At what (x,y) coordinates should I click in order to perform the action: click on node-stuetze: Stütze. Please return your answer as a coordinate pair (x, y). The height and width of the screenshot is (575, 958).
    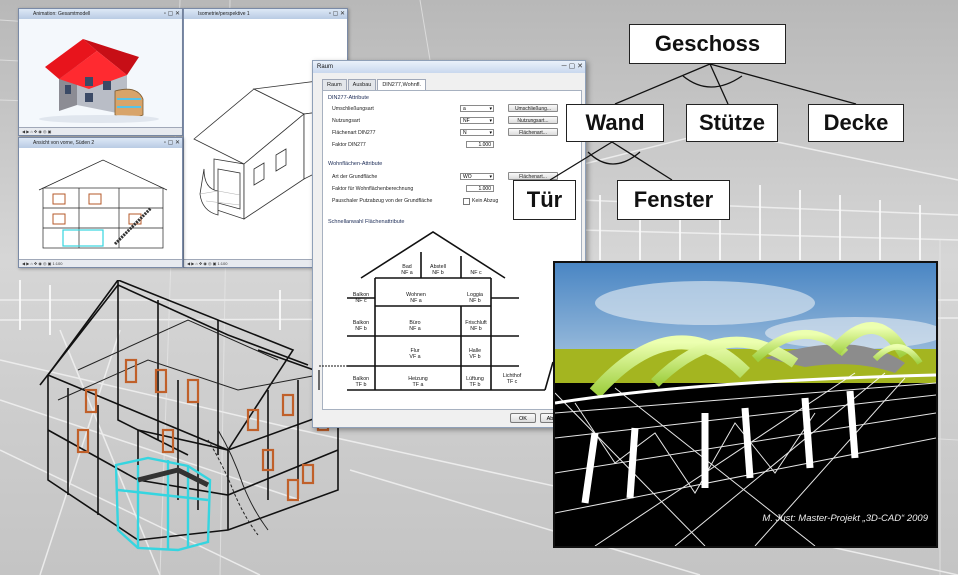
    Looking at the image, I should click on (732, 123).